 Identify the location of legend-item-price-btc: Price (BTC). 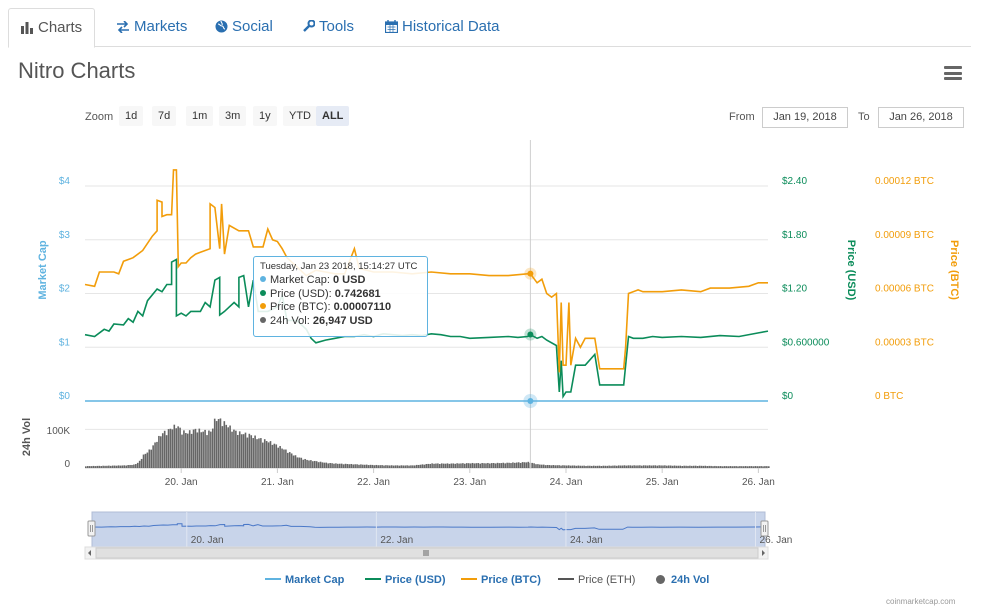
(501, 580).